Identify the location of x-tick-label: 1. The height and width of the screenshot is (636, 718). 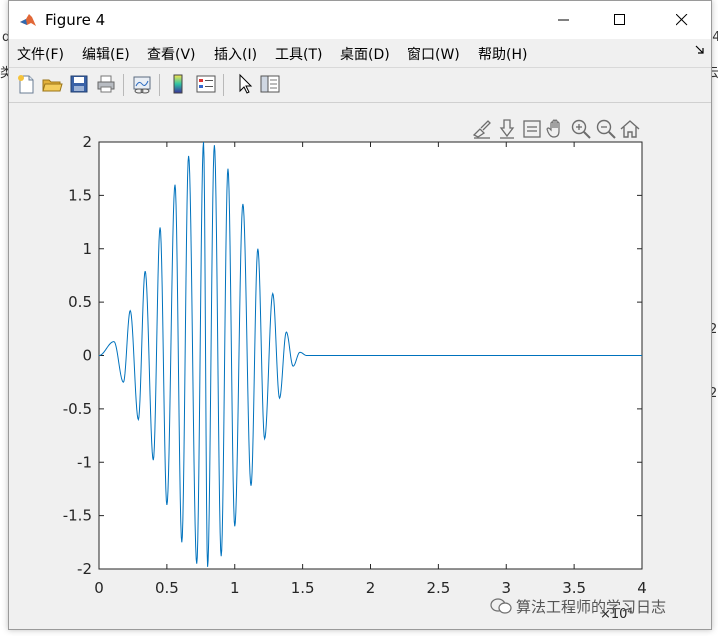
(235, 588).